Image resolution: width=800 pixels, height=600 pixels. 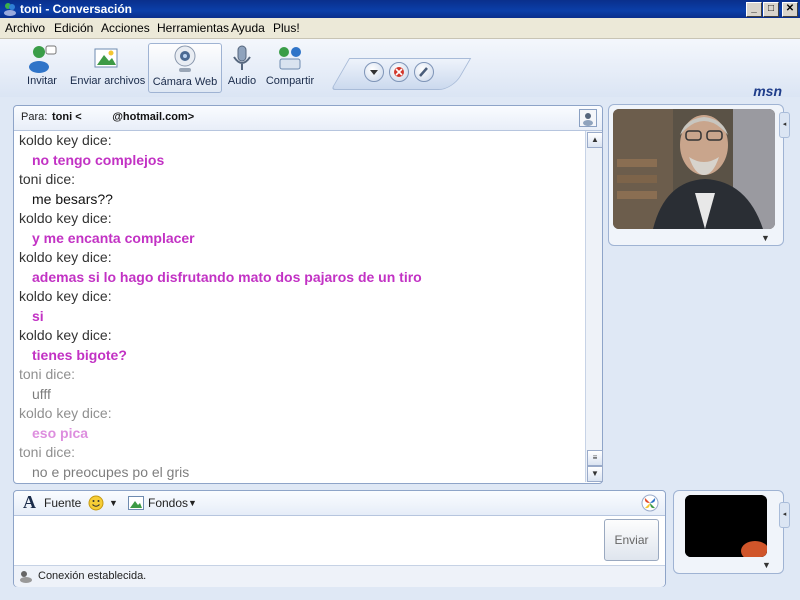 What do you see at coordinates (595, 458) in the screenshot?
I see `scroll-grip: ≡` at bounding box center [595, 458].